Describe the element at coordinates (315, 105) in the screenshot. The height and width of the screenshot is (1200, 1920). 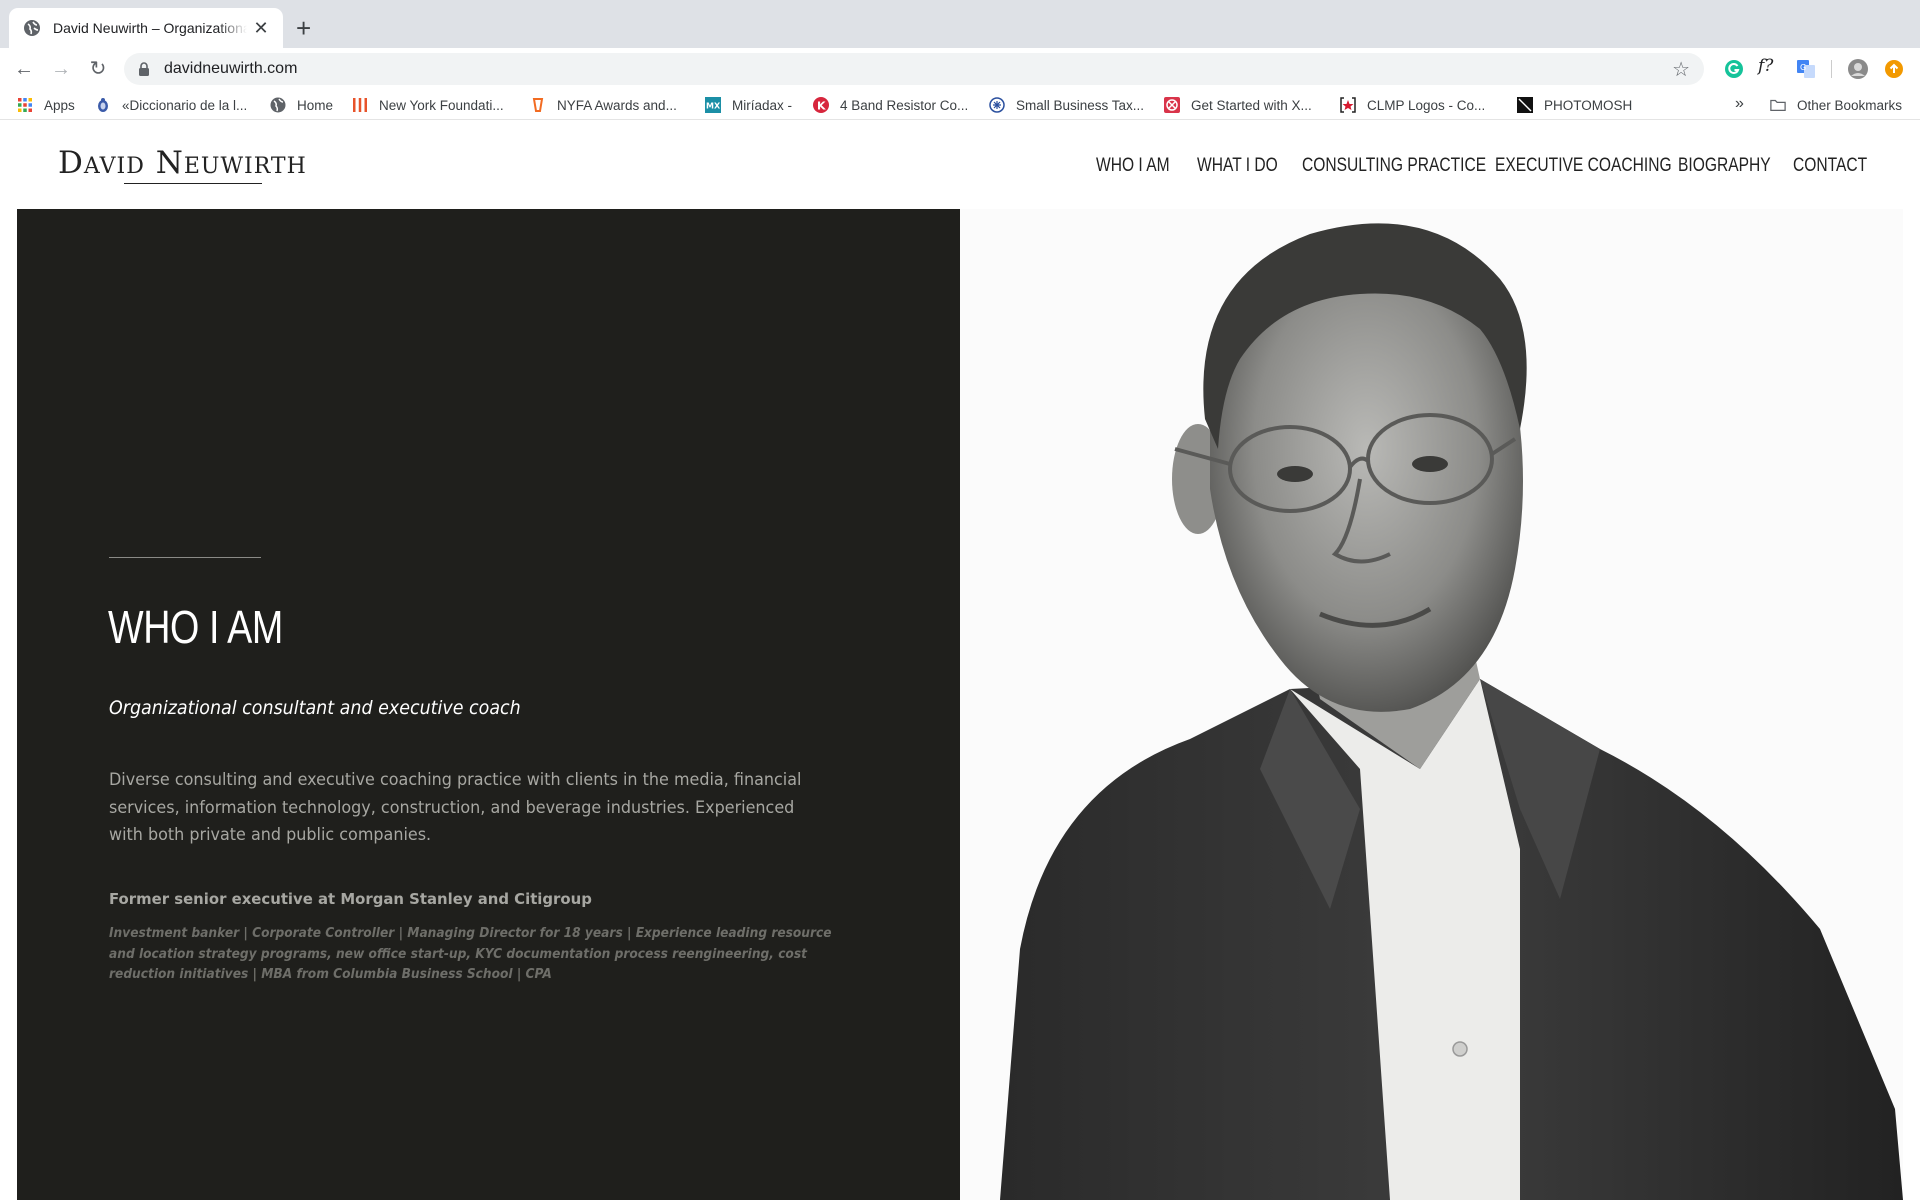
I see `bookmark-label: Home` at that location.